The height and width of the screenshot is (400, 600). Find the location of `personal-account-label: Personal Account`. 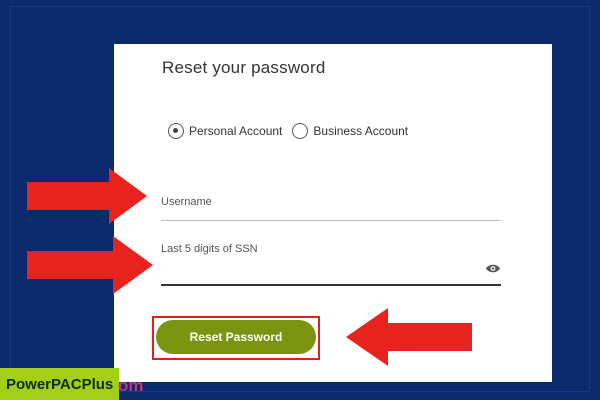

personal-account-label: Personal Account is located at coordinates (235, 131).